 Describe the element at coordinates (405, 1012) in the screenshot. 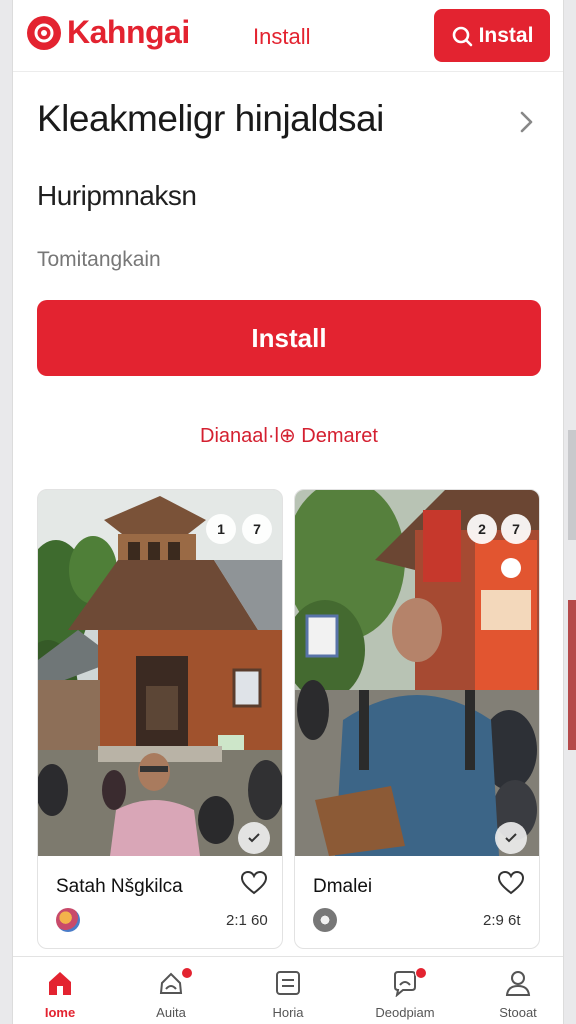

I see `nav-label: Deodpiam` at that location.